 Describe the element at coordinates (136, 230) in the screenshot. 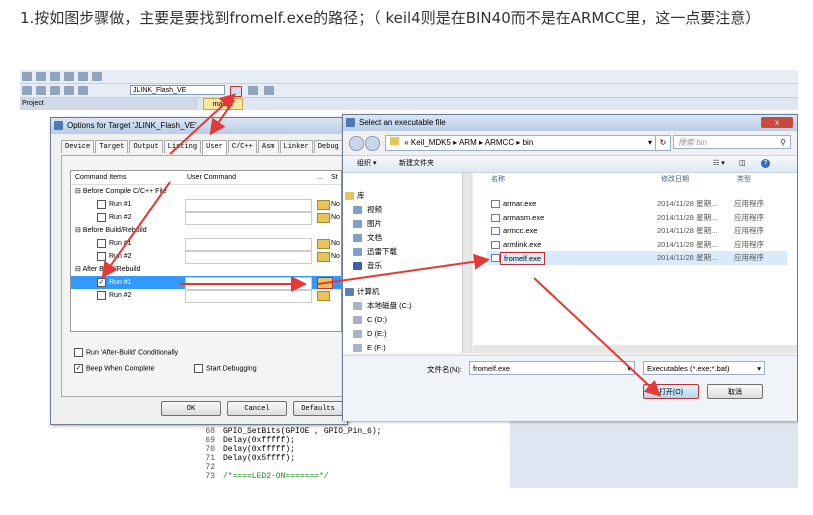

I see `arrow-to-checkbox` at that location.